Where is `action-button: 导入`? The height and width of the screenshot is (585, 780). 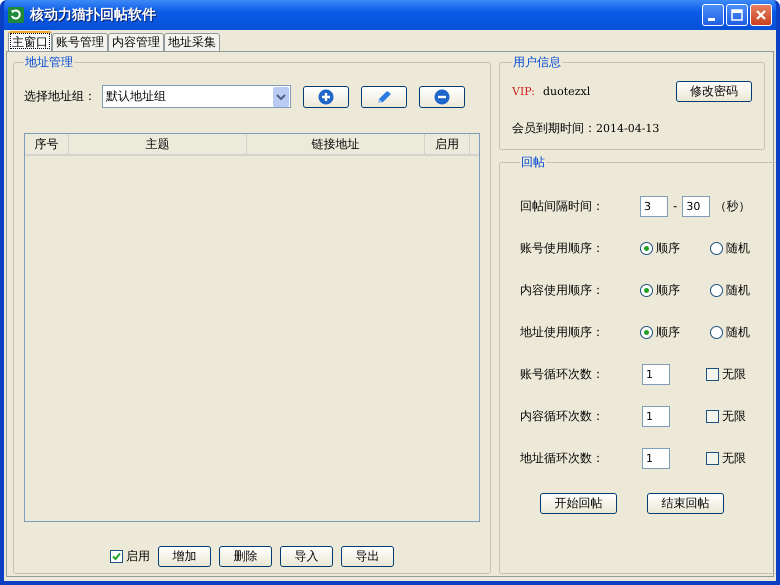 action-button: 导入 is located at coordinates (306, 556).